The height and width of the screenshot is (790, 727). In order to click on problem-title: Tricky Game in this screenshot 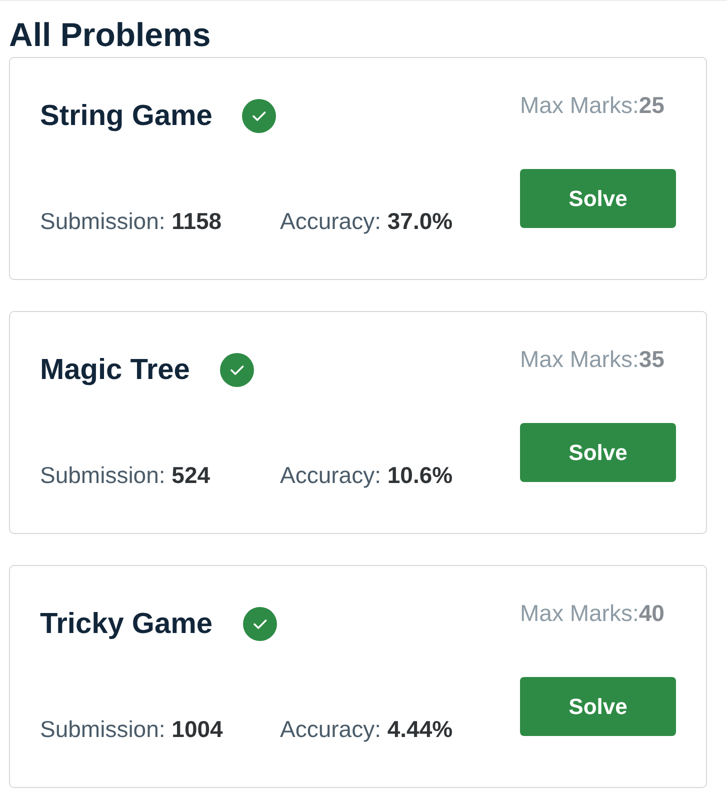, I will do `click(126, 624)`.